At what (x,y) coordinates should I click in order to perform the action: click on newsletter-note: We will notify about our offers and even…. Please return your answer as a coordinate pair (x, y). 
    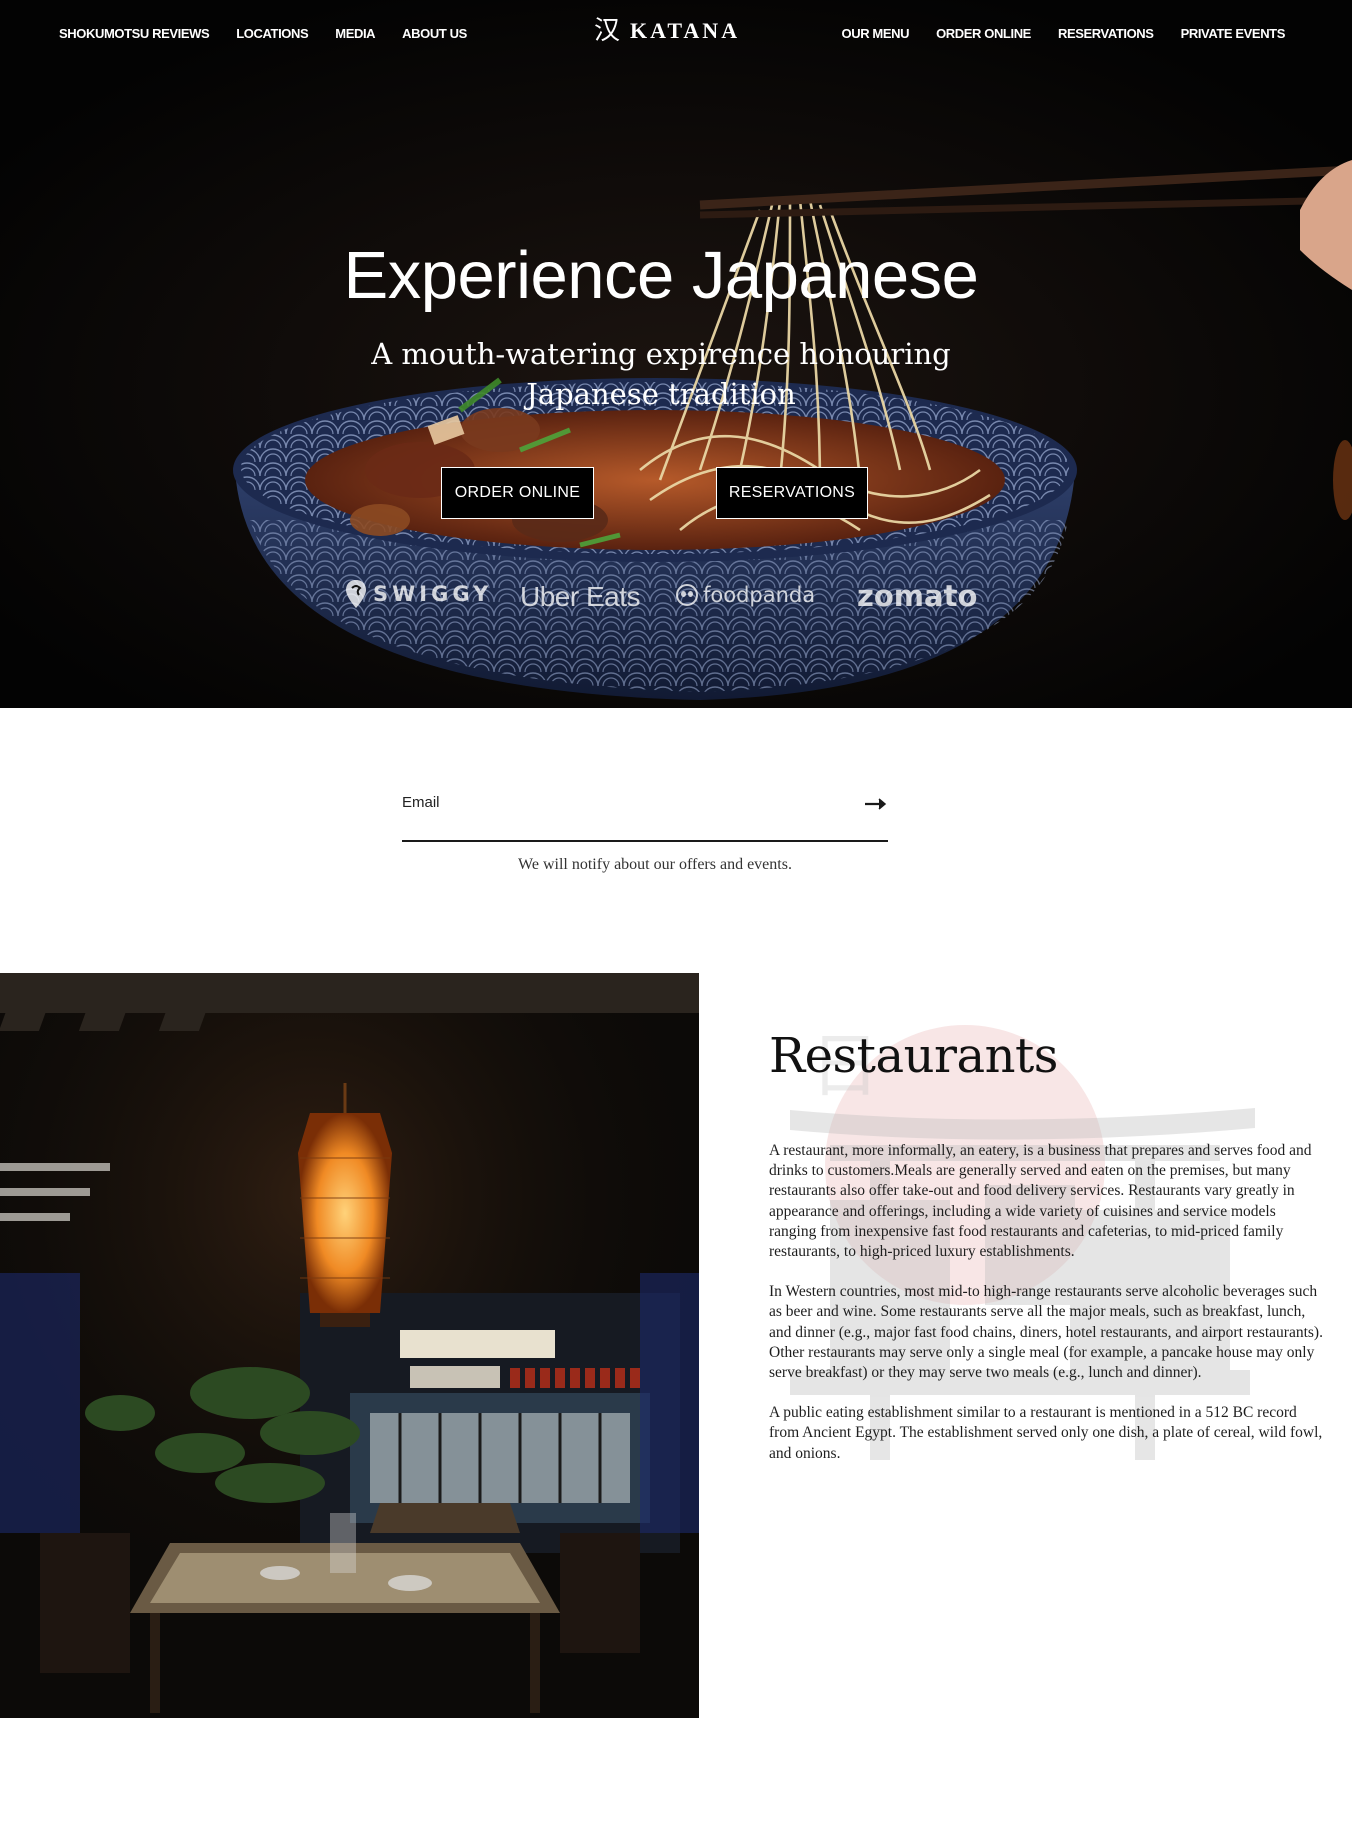
    Looking at the image, I should click on (655, 864).